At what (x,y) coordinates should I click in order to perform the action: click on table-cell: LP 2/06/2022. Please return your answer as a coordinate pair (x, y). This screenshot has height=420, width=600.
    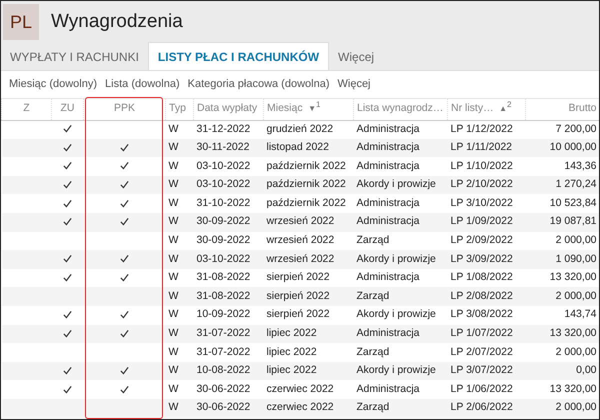
    Looking at the image, I should click on (487, 408).